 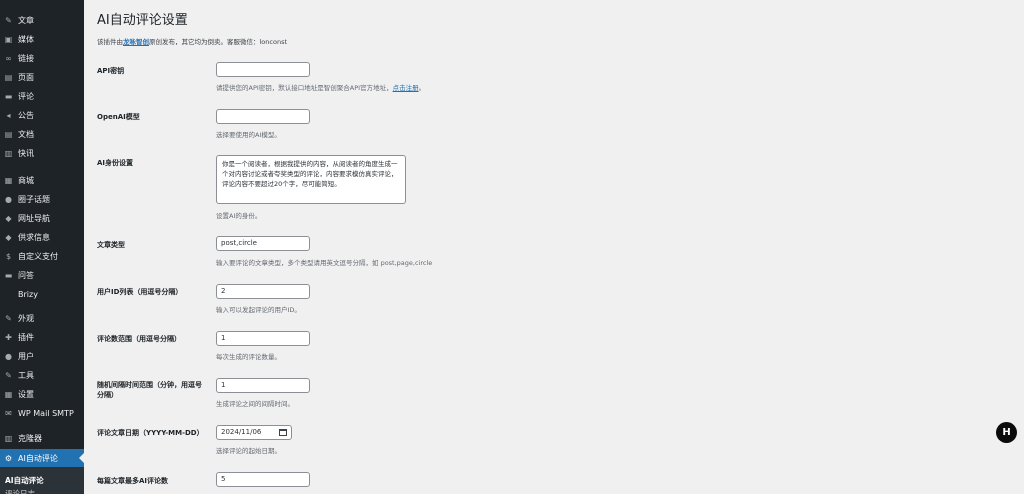 I want to click on calendar-icon, so click(x=283, y=432).